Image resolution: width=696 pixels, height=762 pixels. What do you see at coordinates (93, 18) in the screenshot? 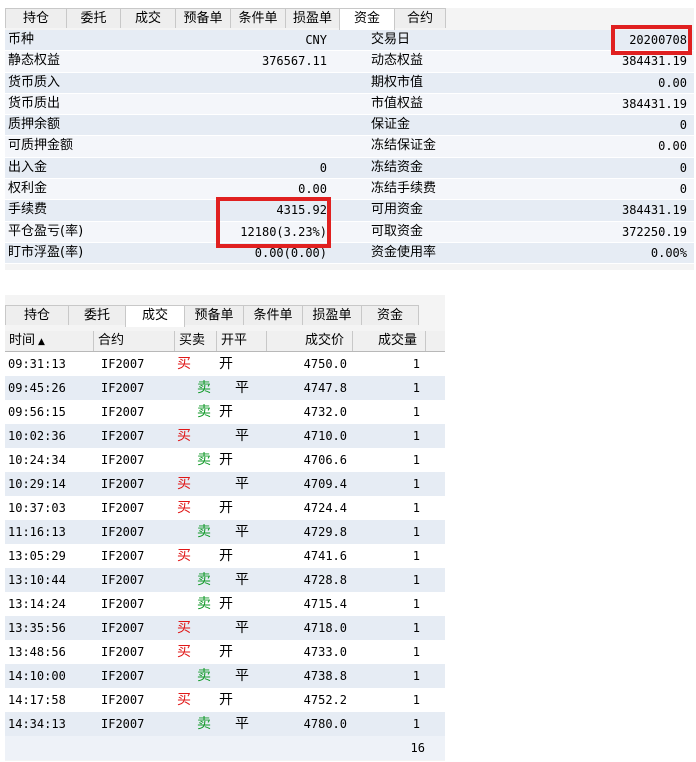
I see `fund-tab: 委托` at bounding box center [93, 18].